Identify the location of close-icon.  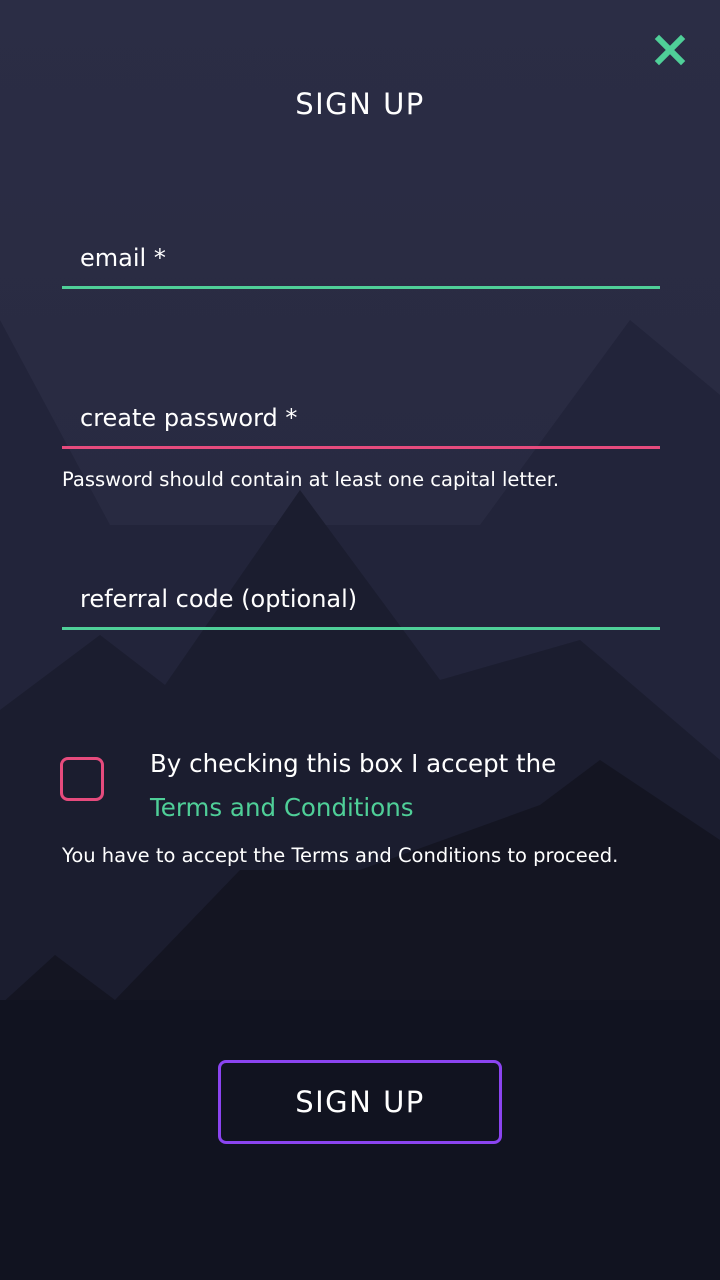
(670, 50).